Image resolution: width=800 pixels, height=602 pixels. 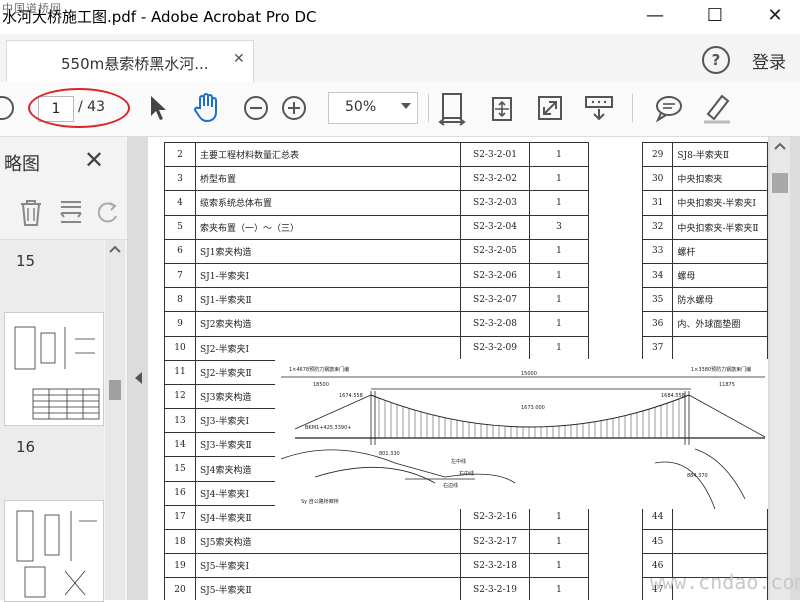 I want to click on collapse-panel-icon, so click(x=138, y=378).